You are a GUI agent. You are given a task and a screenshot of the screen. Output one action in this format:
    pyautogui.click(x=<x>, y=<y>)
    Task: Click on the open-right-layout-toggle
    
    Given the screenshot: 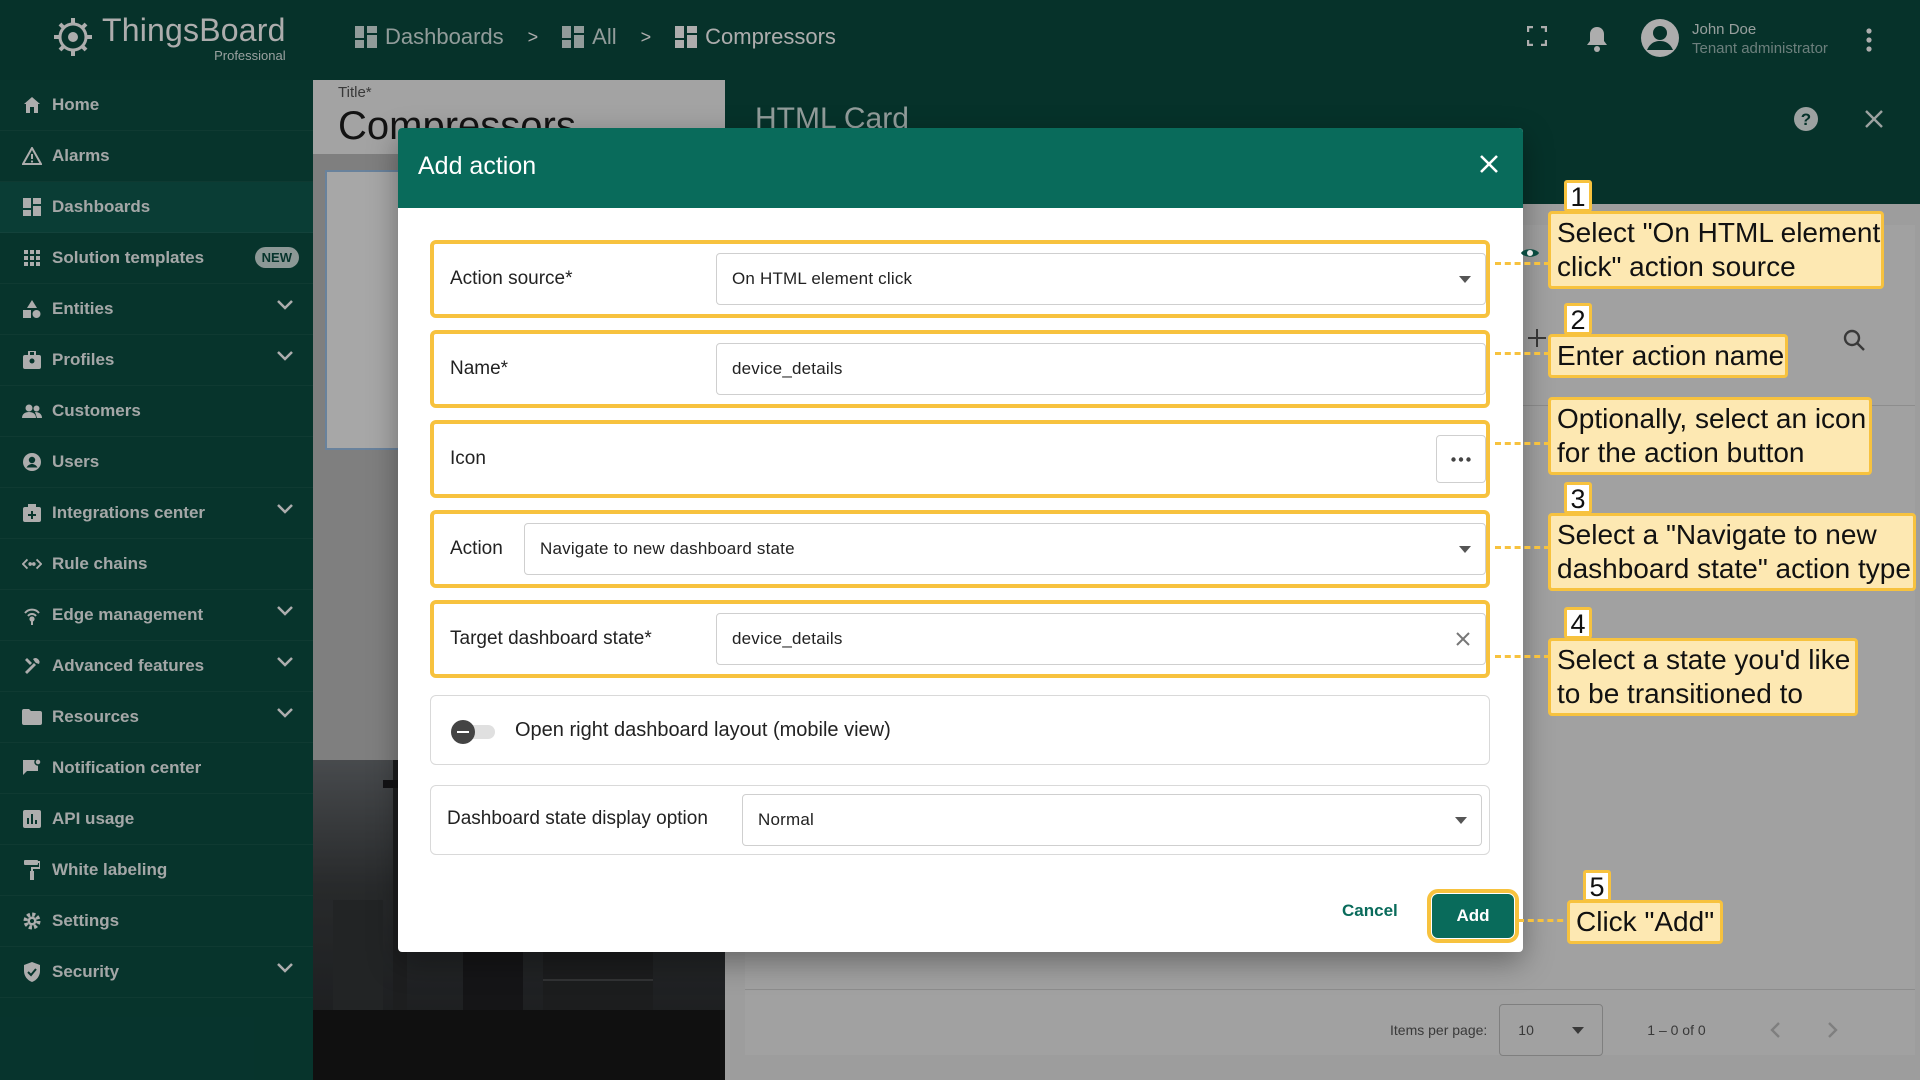 What is the action you would take?
    pyautogui.click(x=474, y=732)
    